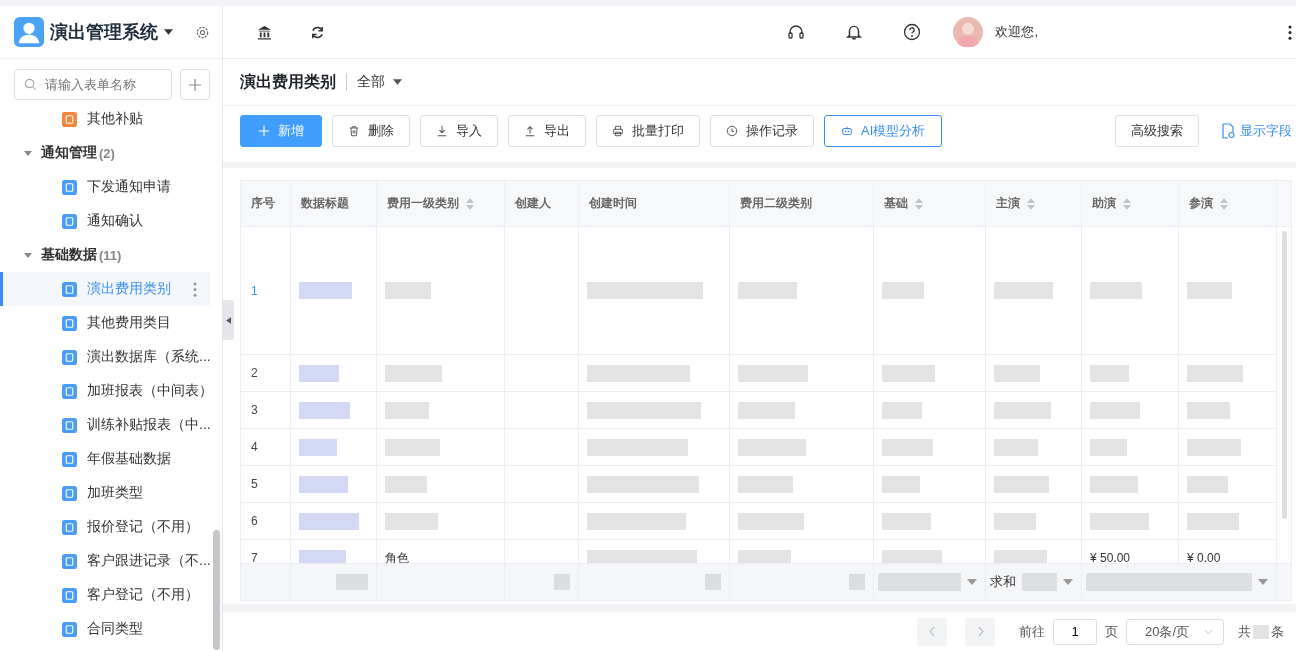  I want to click on toolbar-button: 操作记录, so click(762, 131).